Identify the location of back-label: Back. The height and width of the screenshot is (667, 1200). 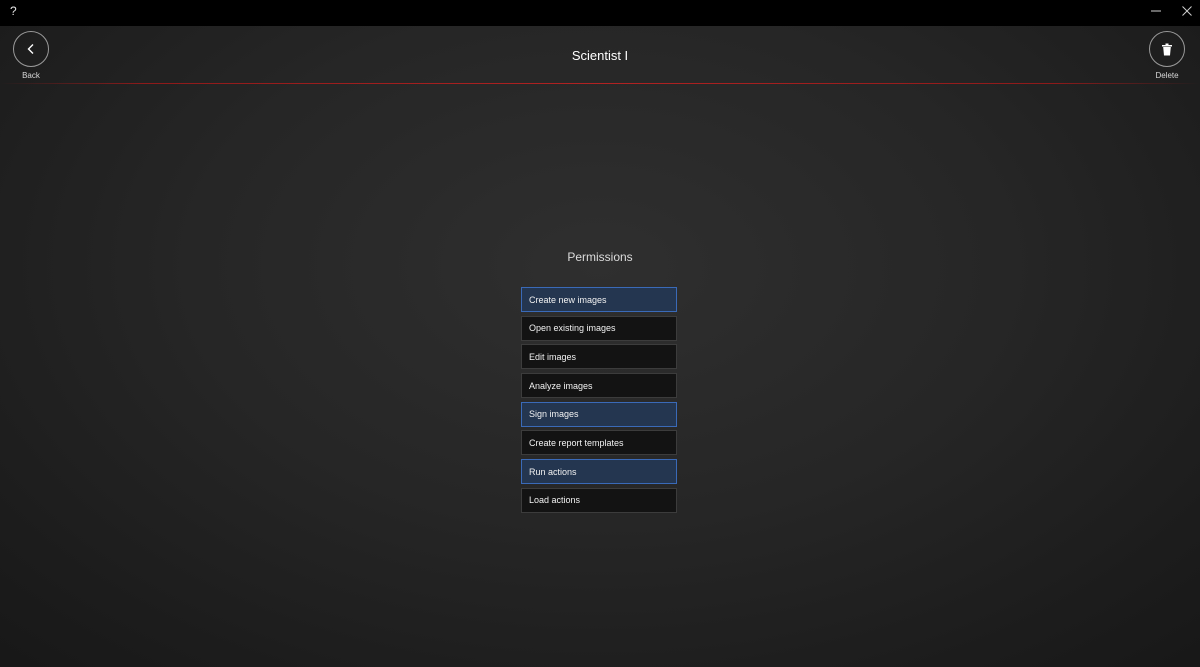
(31, 75).